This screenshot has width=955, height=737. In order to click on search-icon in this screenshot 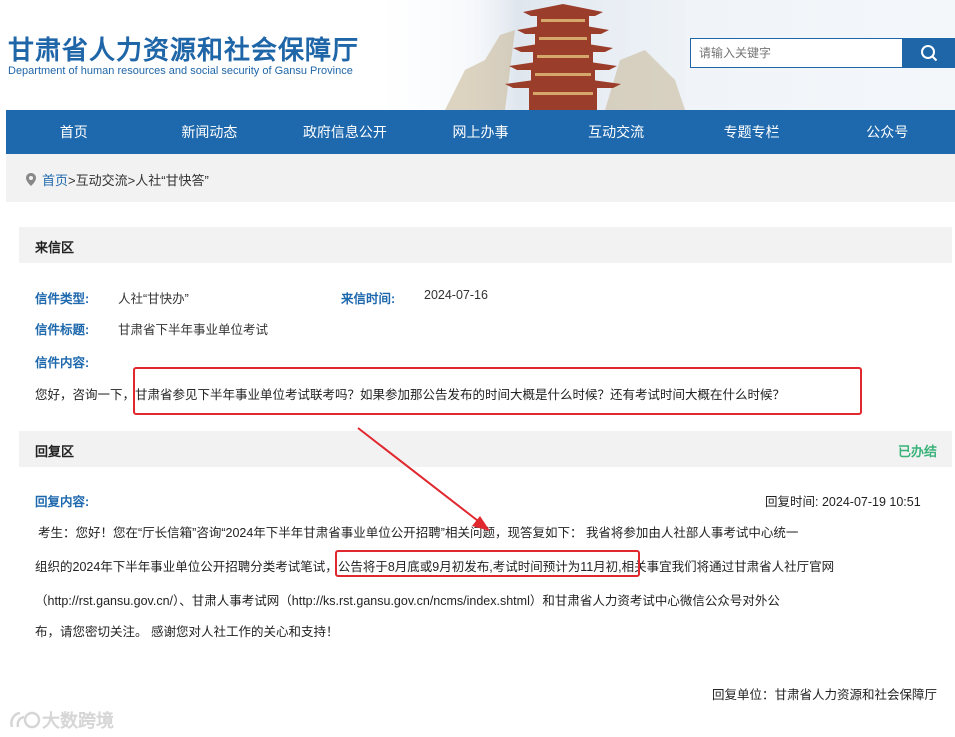, I will do `click(928, 53)`.